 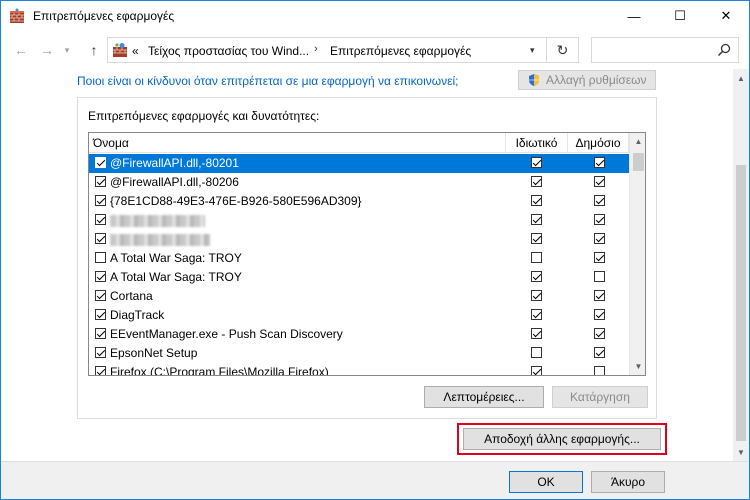 What do you see at coordinates (359, 353) in the screenshot?
I see `table-row: EpsonNet Setup` at bounding box center [359, 353].